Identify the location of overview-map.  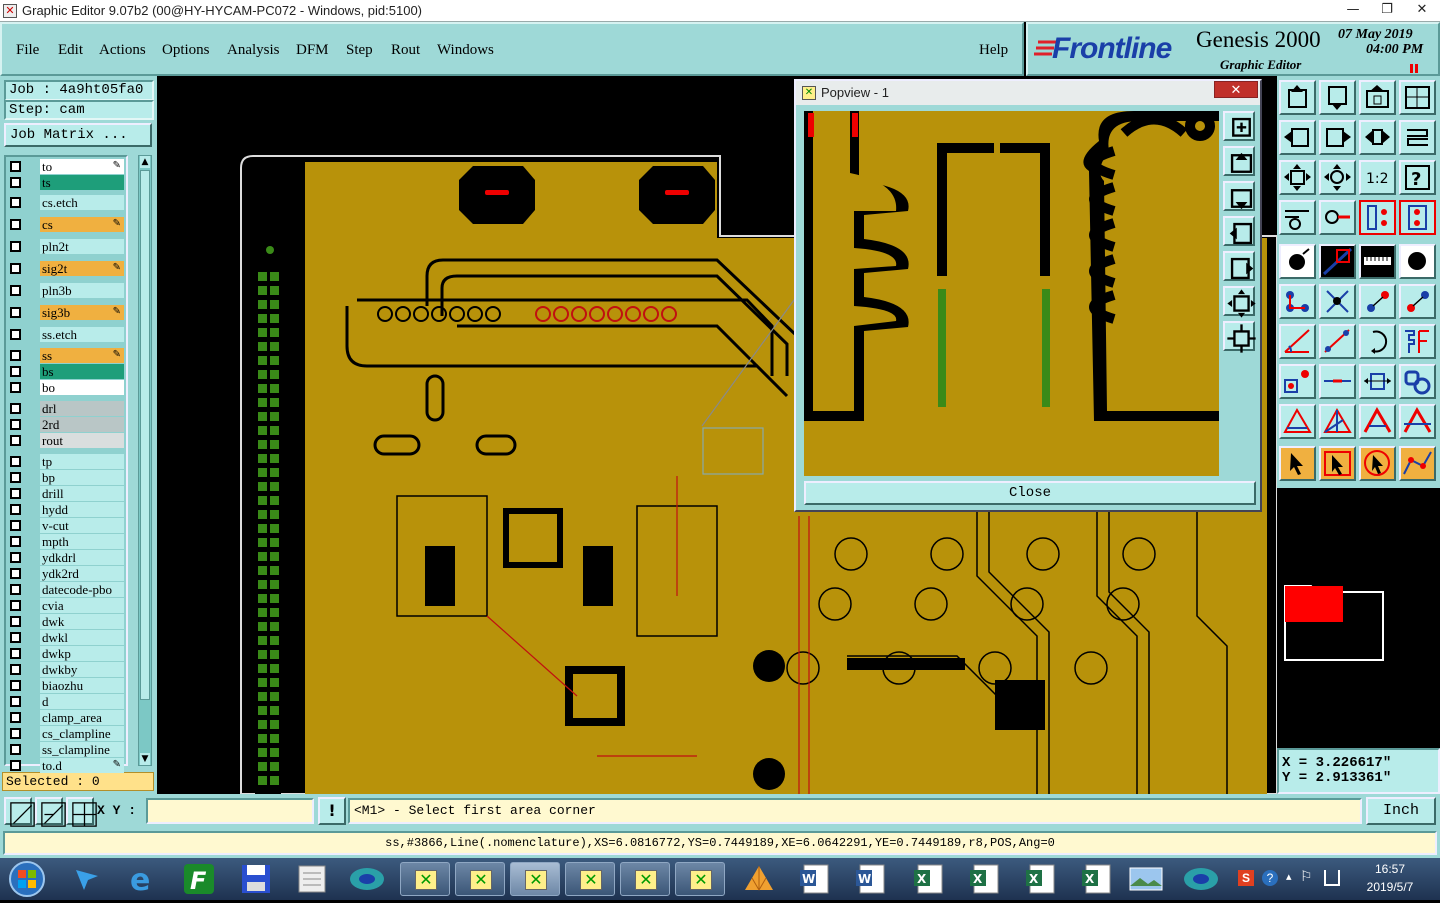
(1358, 618).